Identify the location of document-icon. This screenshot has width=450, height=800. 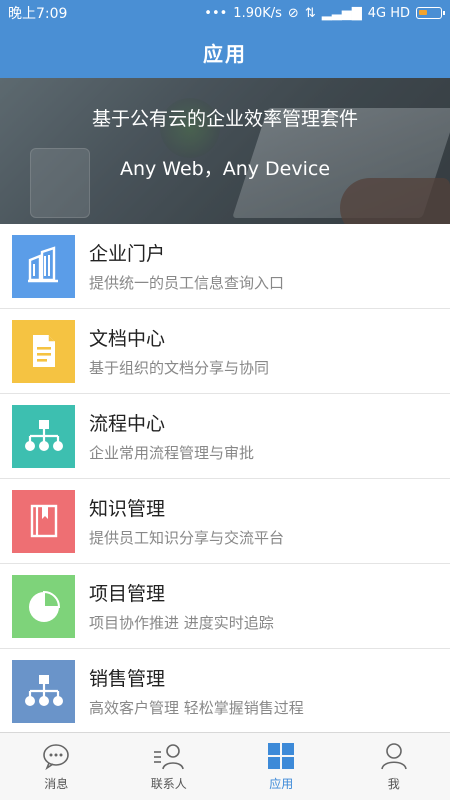
(43, 351).